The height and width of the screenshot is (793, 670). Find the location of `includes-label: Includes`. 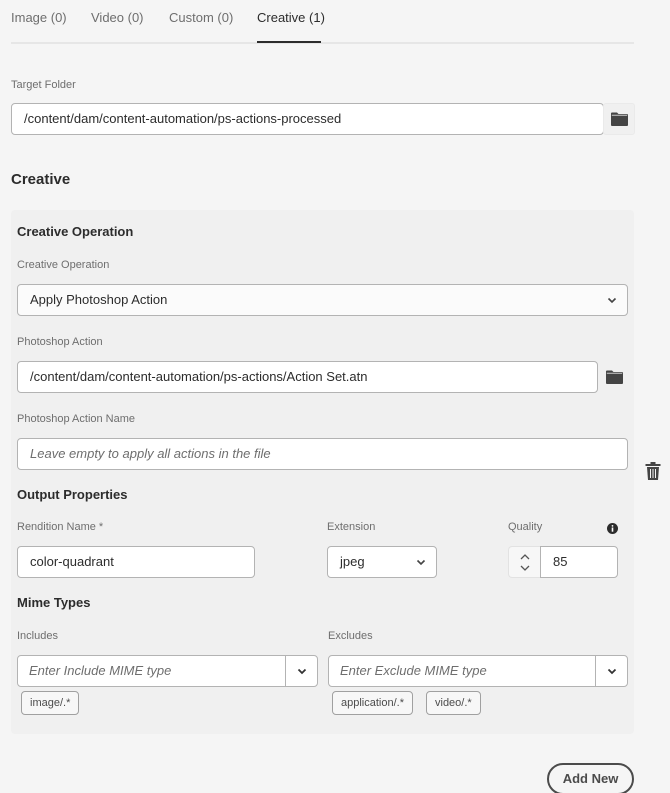

includes-label: Includes is located at coordinates (37, 636).